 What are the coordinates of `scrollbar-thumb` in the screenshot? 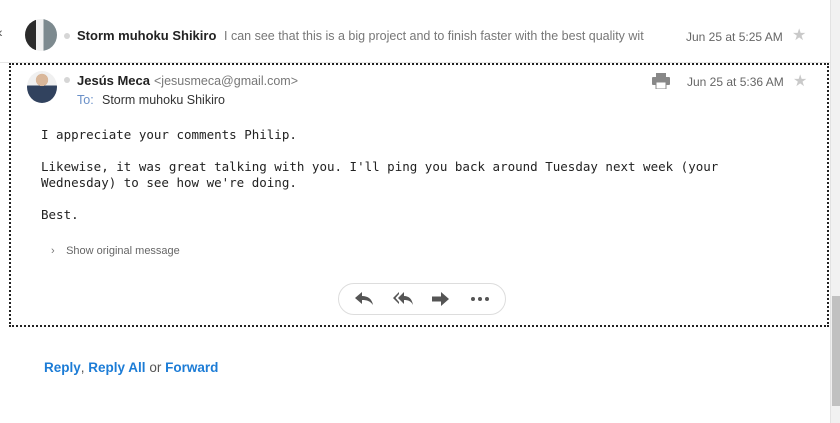 It's located at (836, 351).